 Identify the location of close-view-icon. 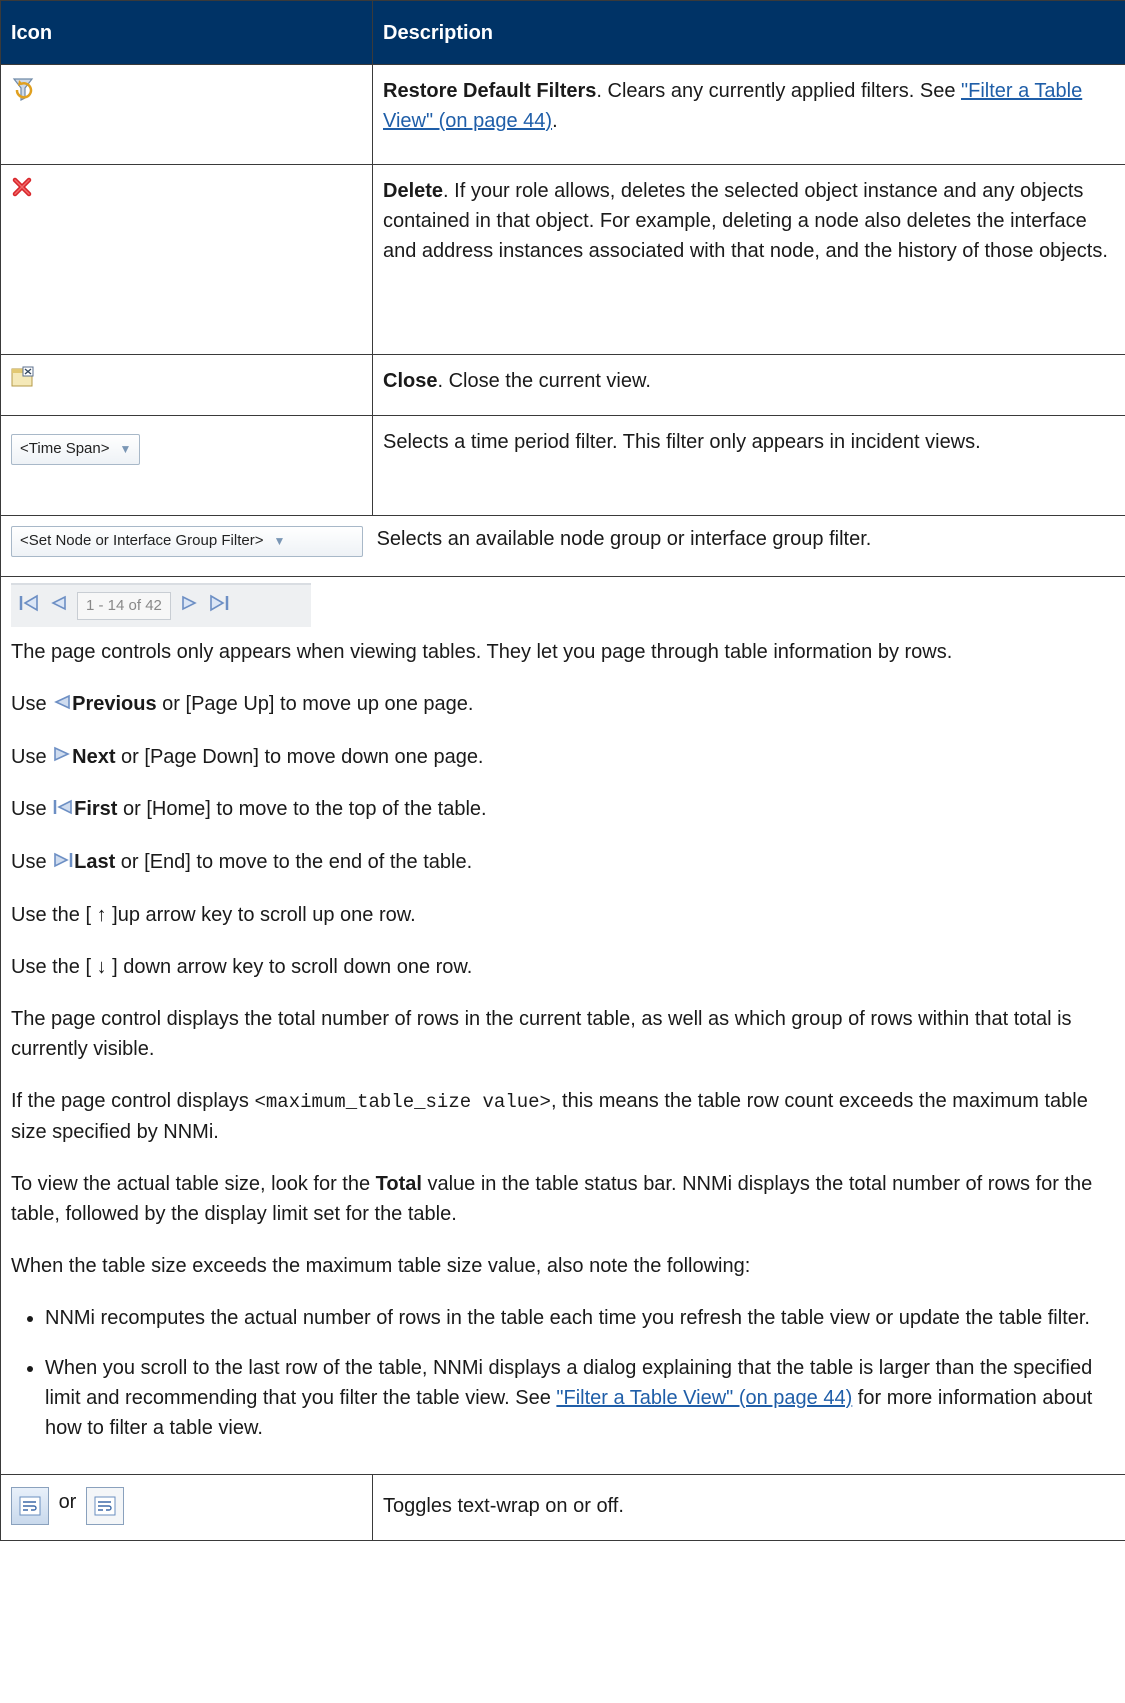
(23, 381).